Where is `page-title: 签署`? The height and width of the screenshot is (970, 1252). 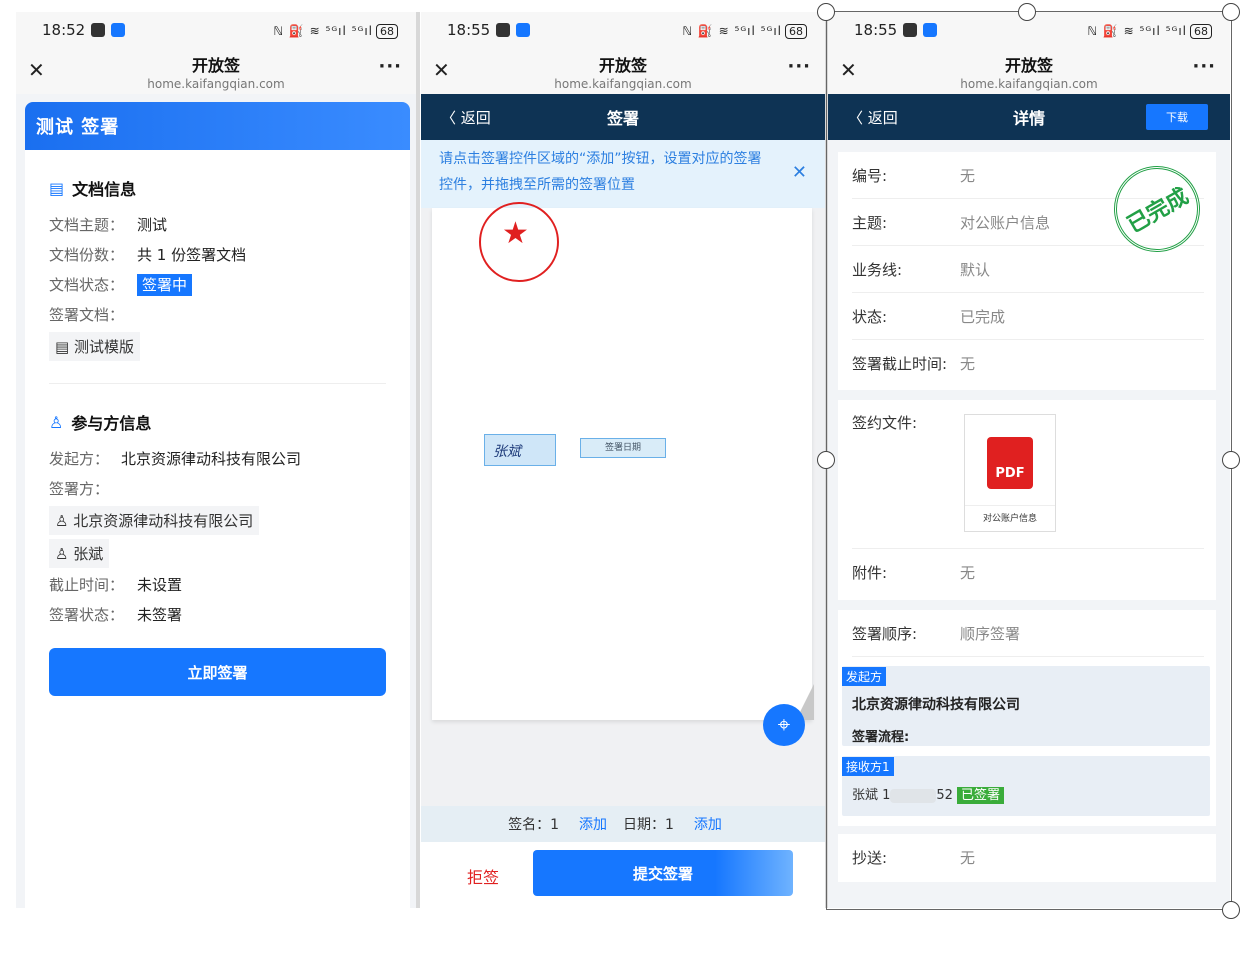
page-title: 签署 is located at coordinates (622, 118).